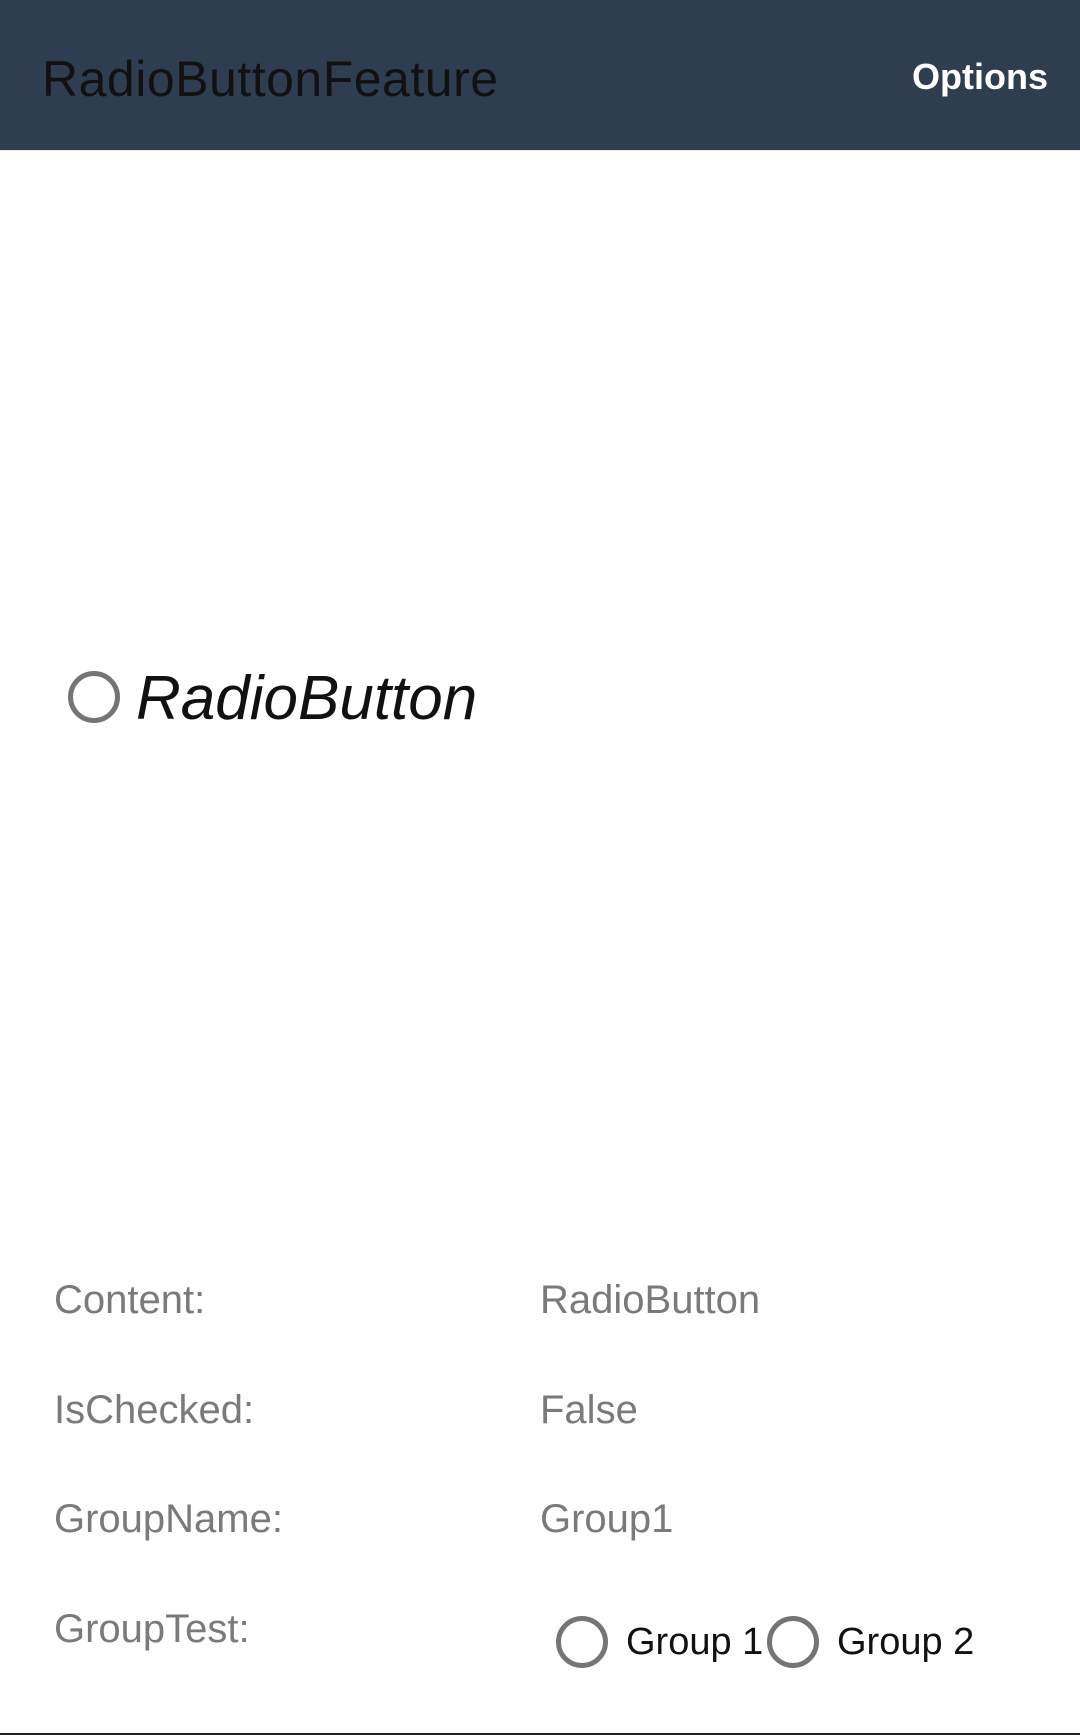 Image resolution: width=1080 pixels, height=1735 pixels. Describe the element at coordinates (980, 77) in the screenshot. I see `options-menu-button: Options` at that location.